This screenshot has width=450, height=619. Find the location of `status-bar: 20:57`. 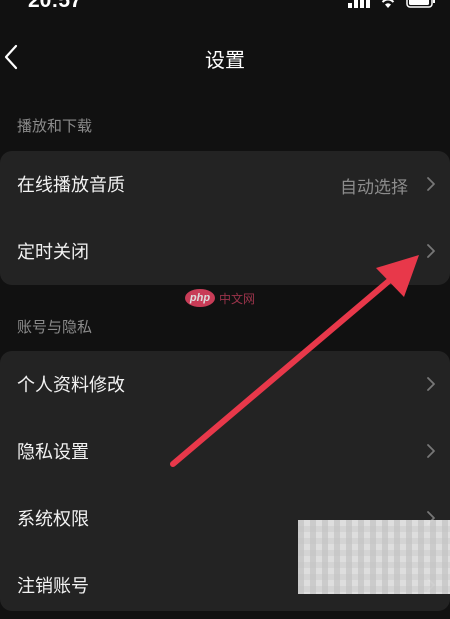

status-bar: 20:57 is located at coordinates (225, 7).